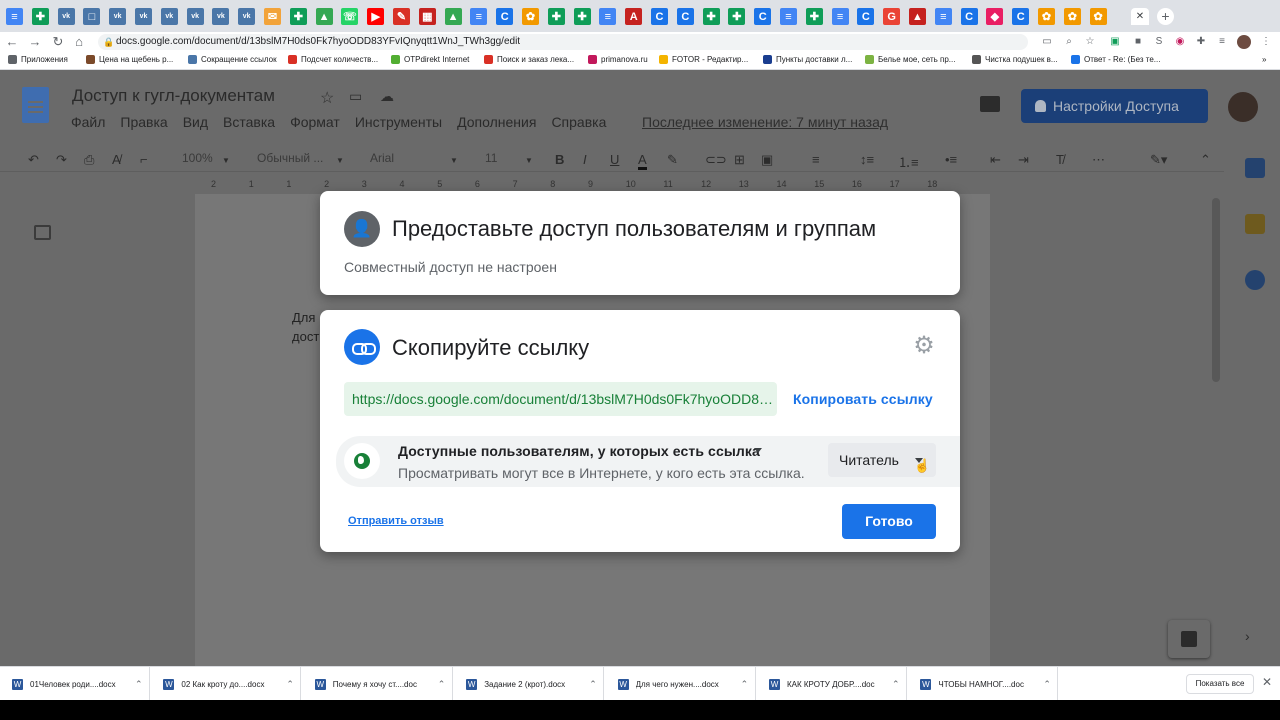  What do you see at coordinates (396, 521) in the screenshot?
I see `send-feedback-link: Отправить отзыв` at bounding box center [396, 521].